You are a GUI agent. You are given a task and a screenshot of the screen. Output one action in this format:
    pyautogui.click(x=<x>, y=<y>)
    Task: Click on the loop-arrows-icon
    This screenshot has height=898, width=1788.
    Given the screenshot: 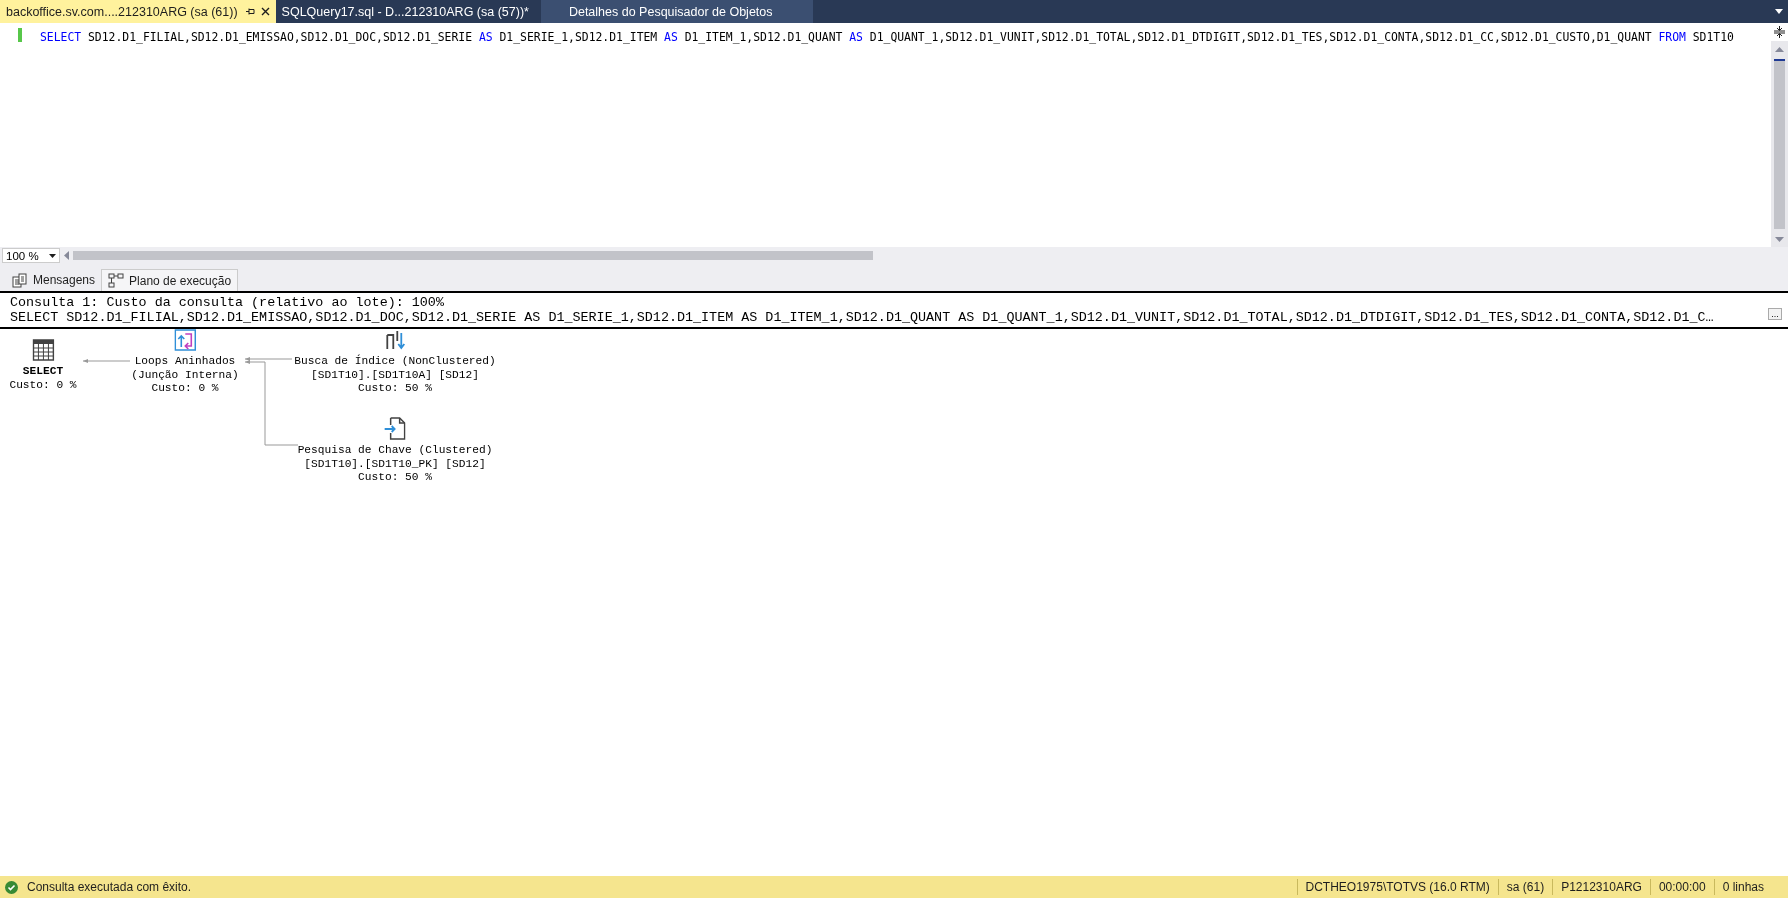 What is the action you would take?
    pyautogui.click(x=185, y=340)
    